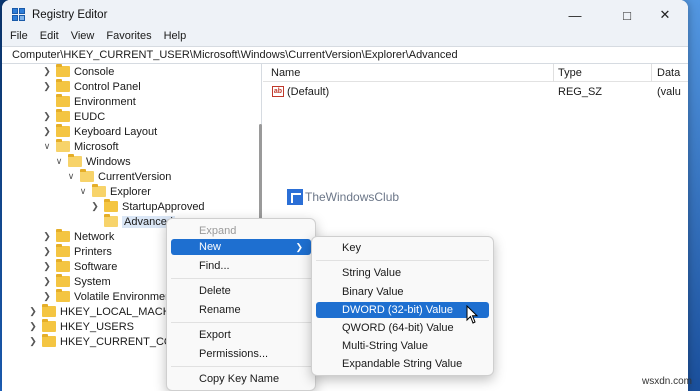 The height and width of the screenshot is (391, 700). Describe the element at coordinates (175, 38) in the screenshot. I see `menu-help: Help` at that location.